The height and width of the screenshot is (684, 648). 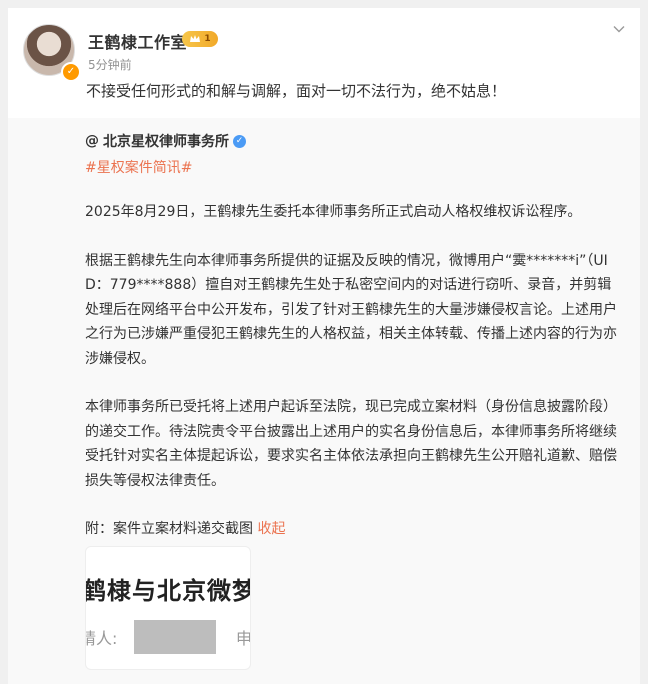 What do you see at coordinates (137, 41) in the screenshot?
I see `author-name: 王鹤棣工作室` at bounding box center [137, 41].